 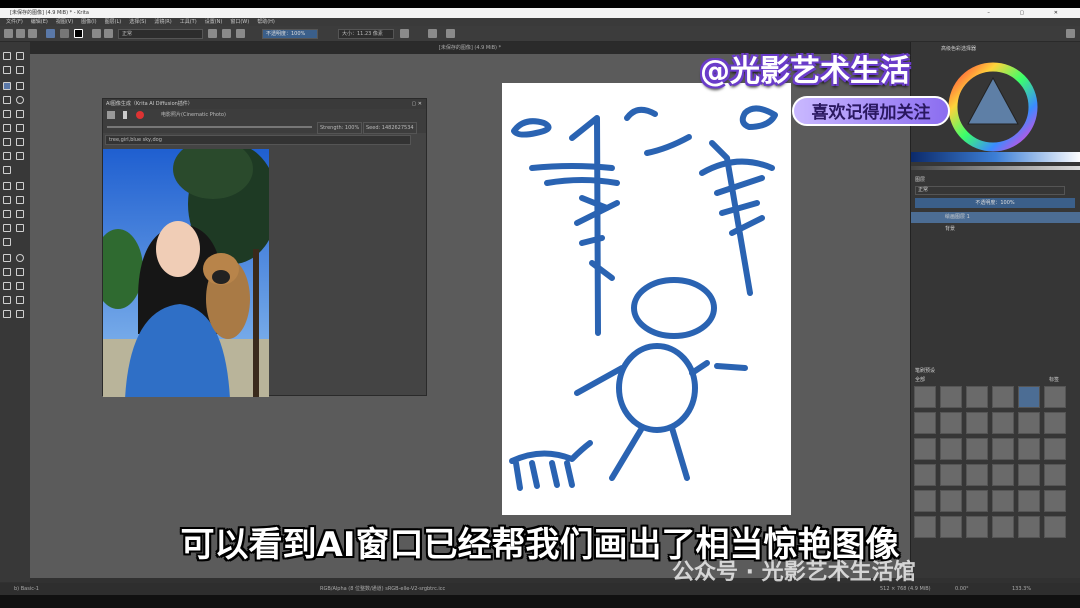 I want to click on transform-tool-icon, so click(x=7, y=156).